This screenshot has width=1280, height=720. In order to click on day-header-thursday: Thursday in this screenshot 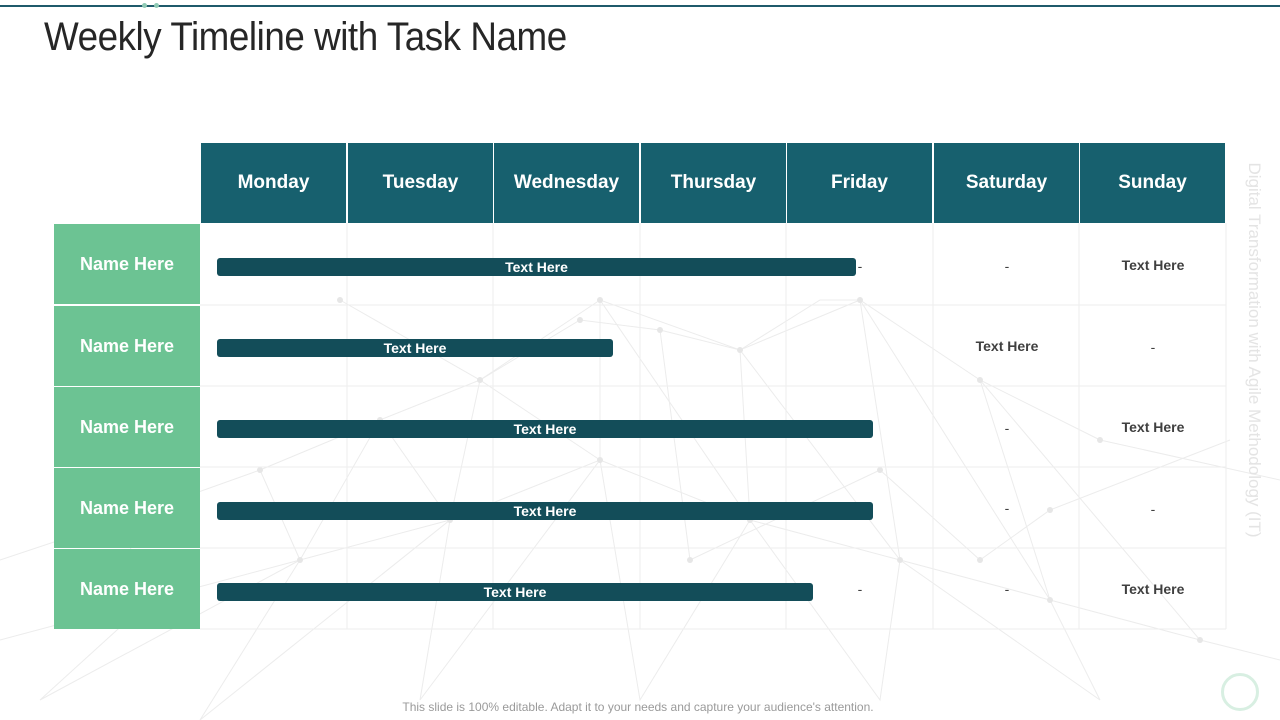, I will do `click(713, 183)`.